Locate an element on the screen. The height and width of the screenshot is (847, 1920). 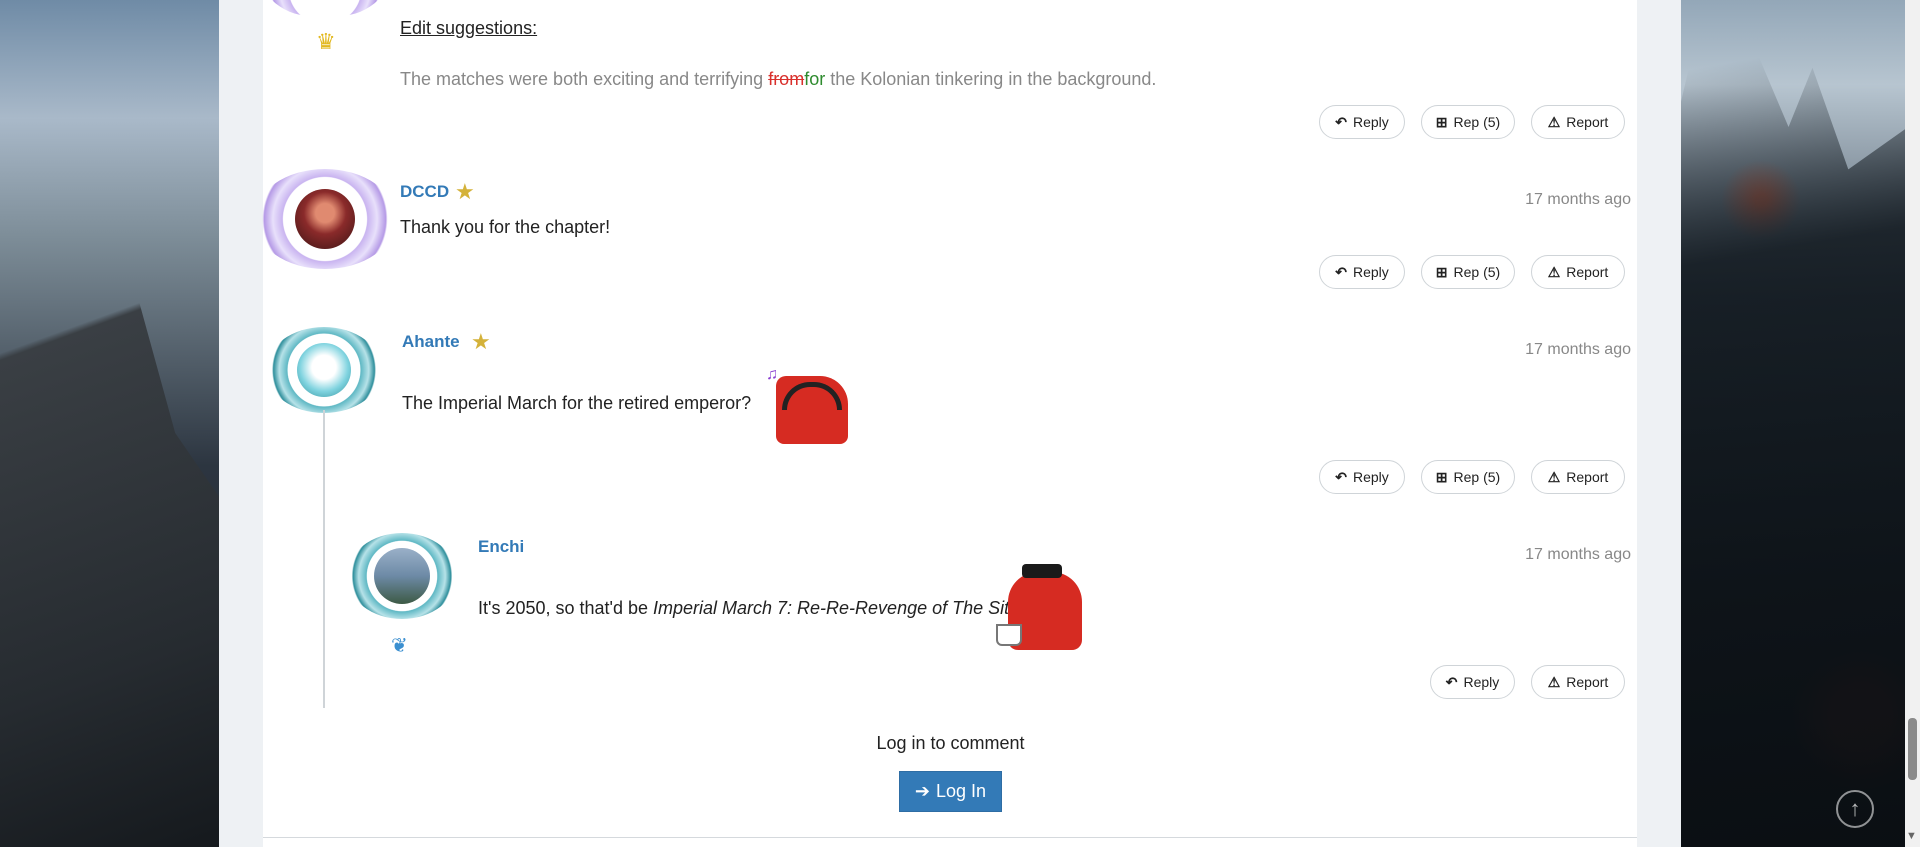
scroll-down-arrow-icon: ▼ is located at coordinates (1911, 836).